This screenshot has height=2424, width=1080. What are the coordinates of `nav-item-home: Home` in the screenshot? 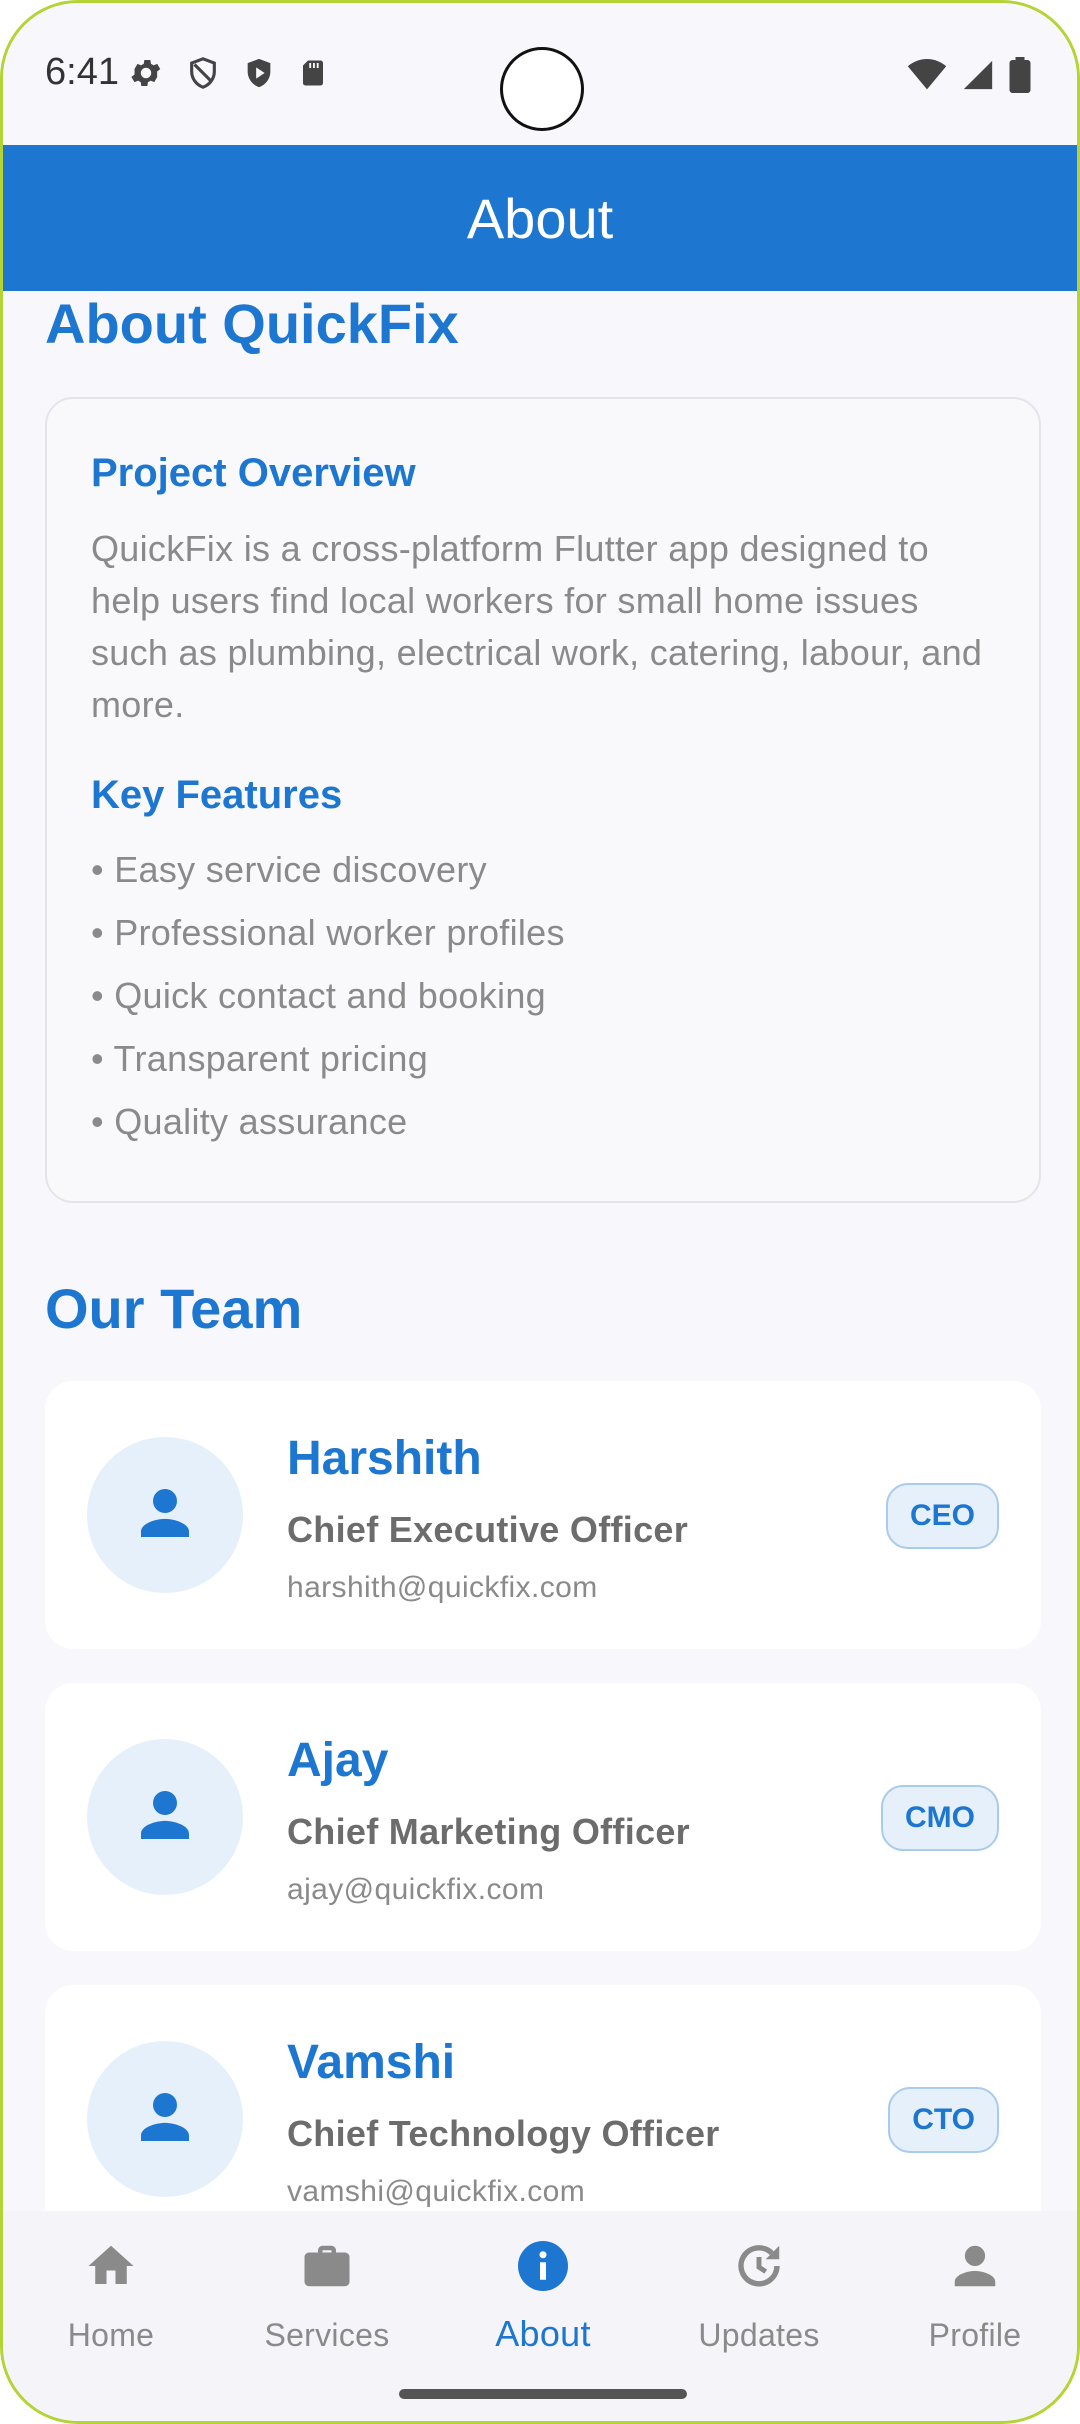 It's located at (111, 2301).